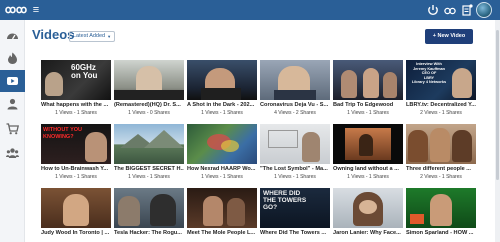 Image resolution: width=500 pixels, height=242 pixels. Describe the element at coordinates (433, 10) in the screenshot. I see `power-icon` at that location.